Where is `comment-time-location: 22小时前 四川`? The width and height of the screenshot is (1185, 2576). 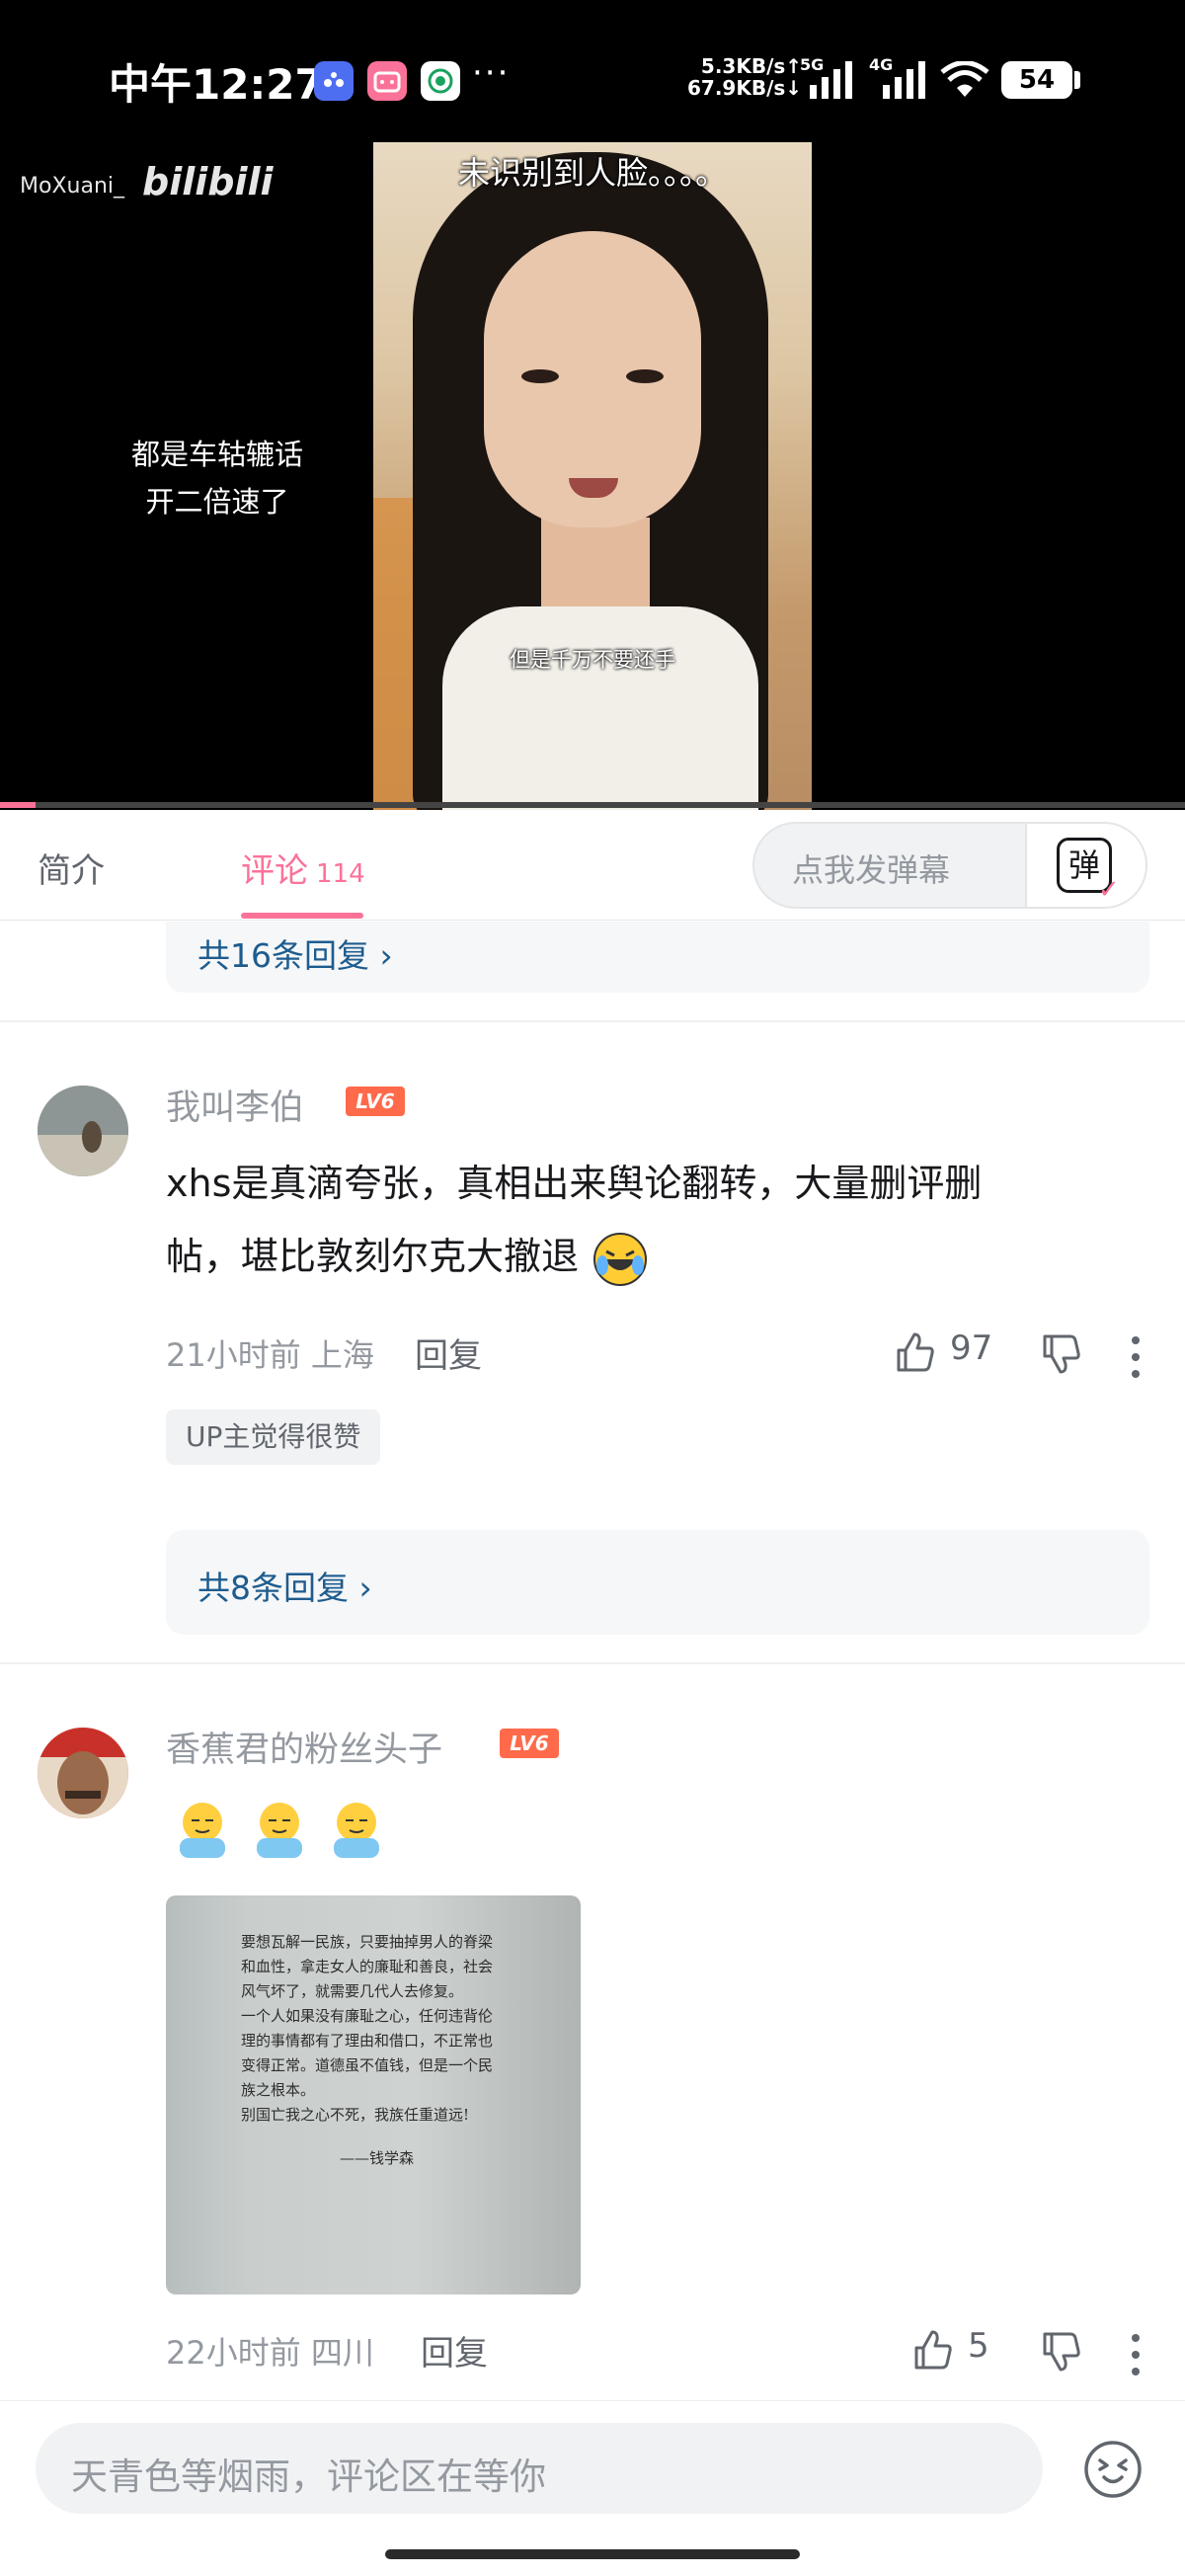
comment-time-location: 22小时前 四川 is located at coordinates (270, 2353).